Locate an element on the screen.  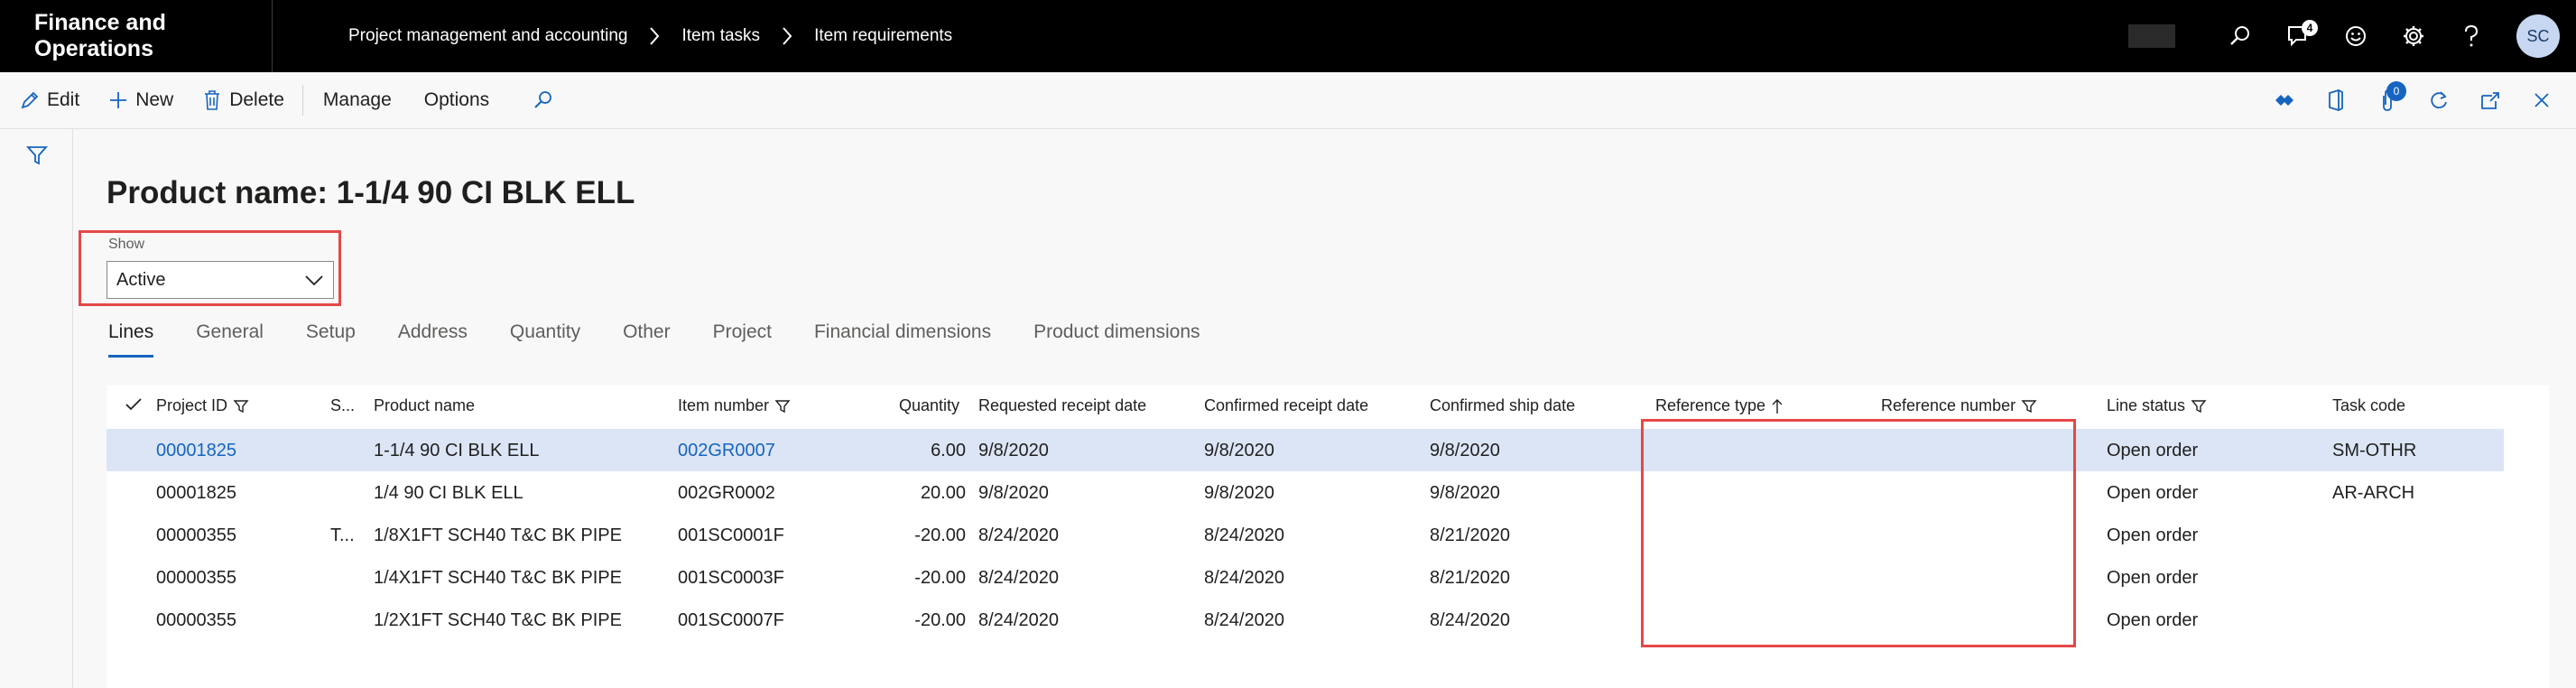
app-title: Finance and Operations is located at coordinates (136, 36).